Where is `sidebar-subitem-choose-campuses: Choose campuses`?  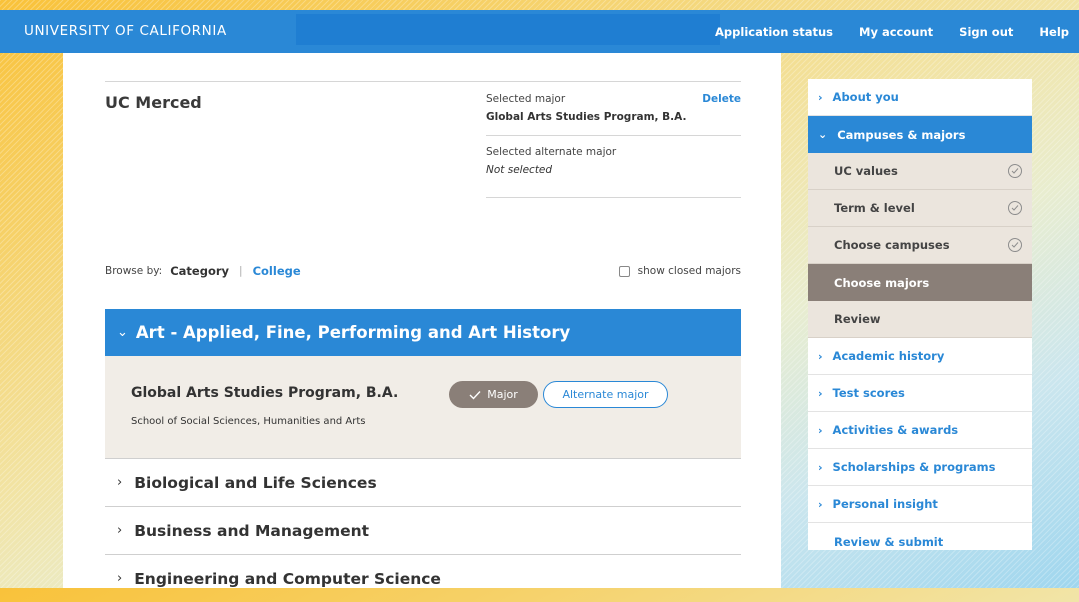 sidebar-subitem-choose-campuses: Choose campuses is located at coordinates (920, 245).